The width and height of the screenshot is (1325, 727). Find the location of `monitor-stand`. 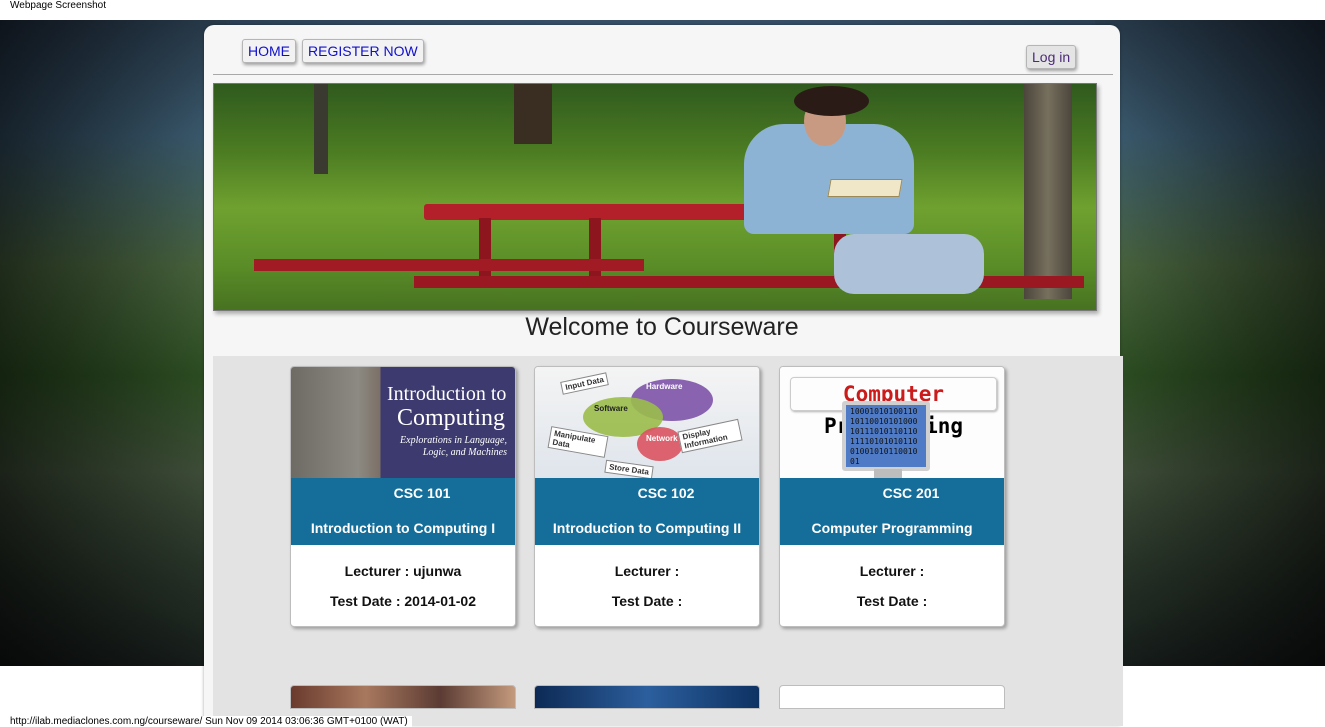

monitor-stand is located at coordinates (888, 473).